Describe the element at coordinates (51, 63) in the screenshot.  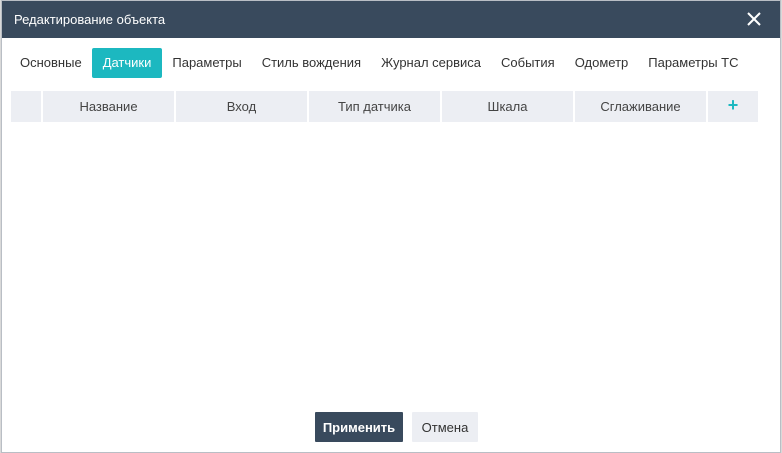
I see `tab-main: Основные` at that location.